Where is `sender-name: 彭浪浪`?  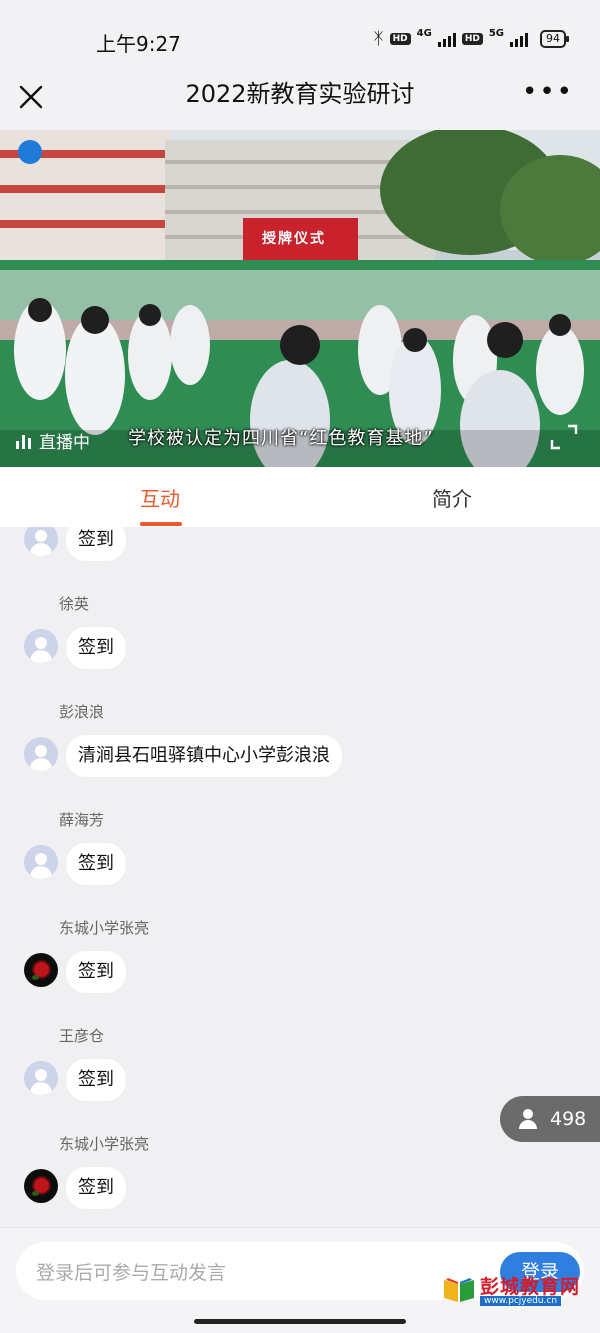 sender-name: 彭浪浪 is located at coordinates (82, 712).